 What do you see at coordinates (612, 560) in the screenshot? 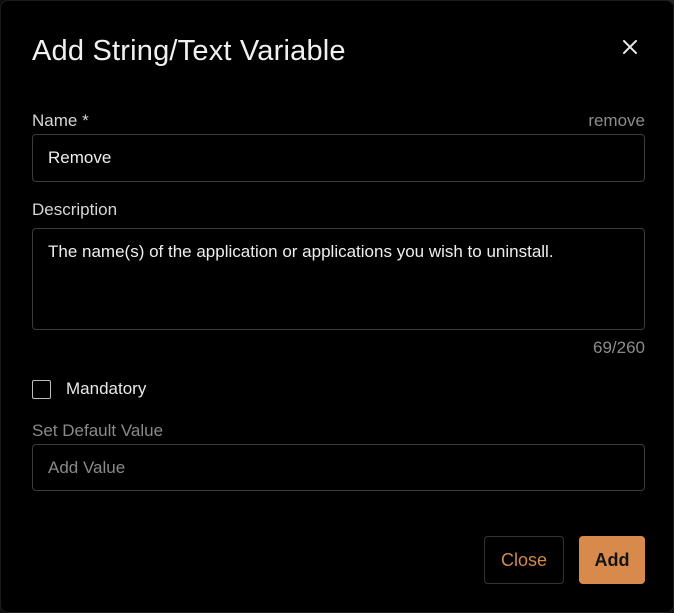
I see `add-button: Add` at bounding box center [612, 560].